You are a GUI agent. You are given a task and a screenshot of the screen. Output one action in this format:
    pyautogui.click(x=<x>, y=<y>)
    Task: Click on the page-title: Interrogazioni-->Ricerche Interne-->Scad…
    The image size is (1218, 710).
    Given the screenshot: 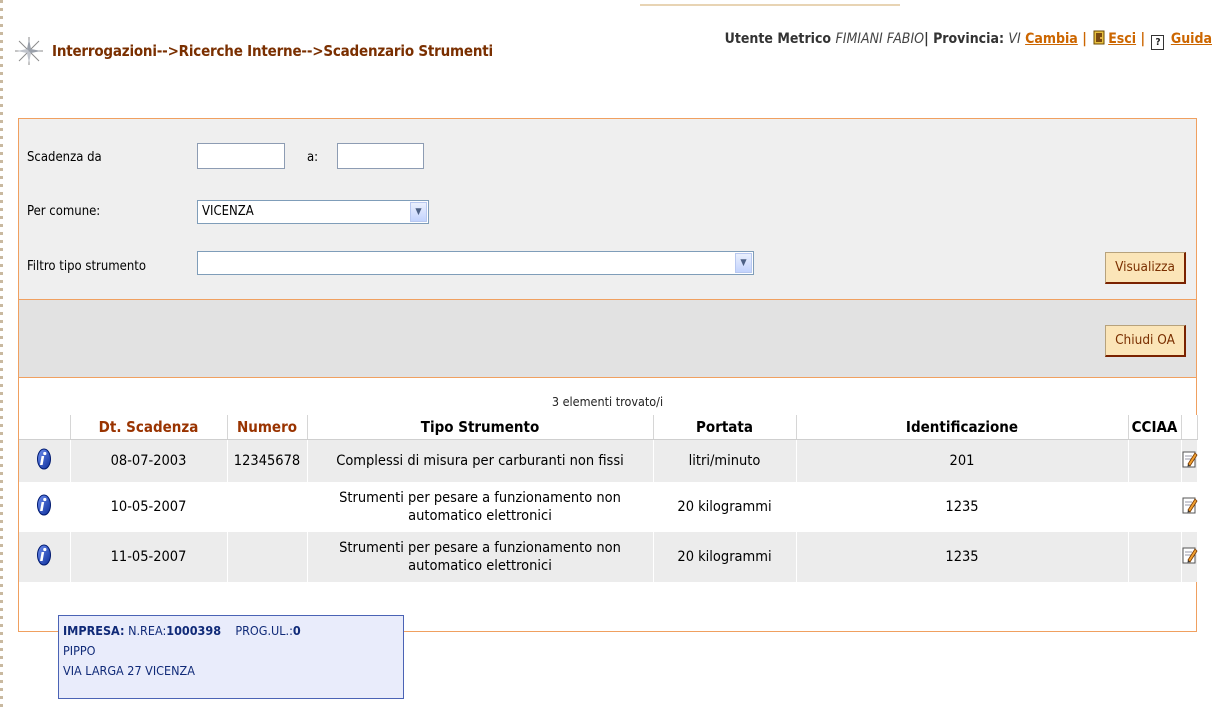 What is the action you would take?
    pyautogui.click(x=272, y=51)
    